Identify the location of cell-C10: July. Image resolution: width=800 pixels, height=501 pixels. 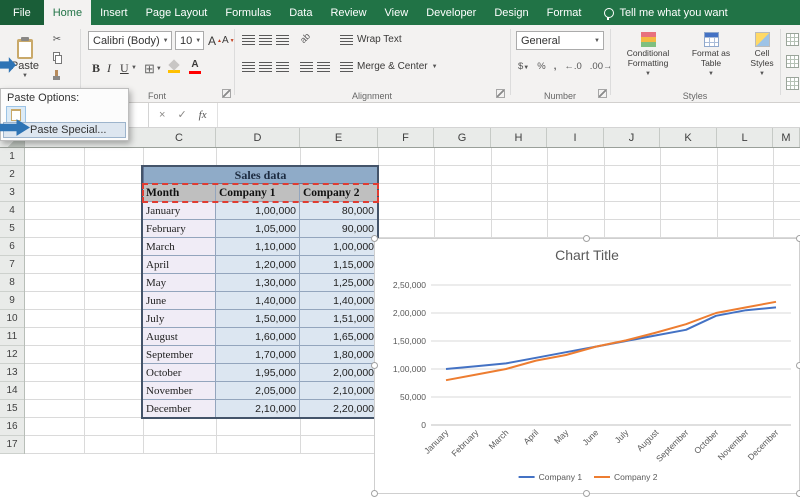
(179, 319).